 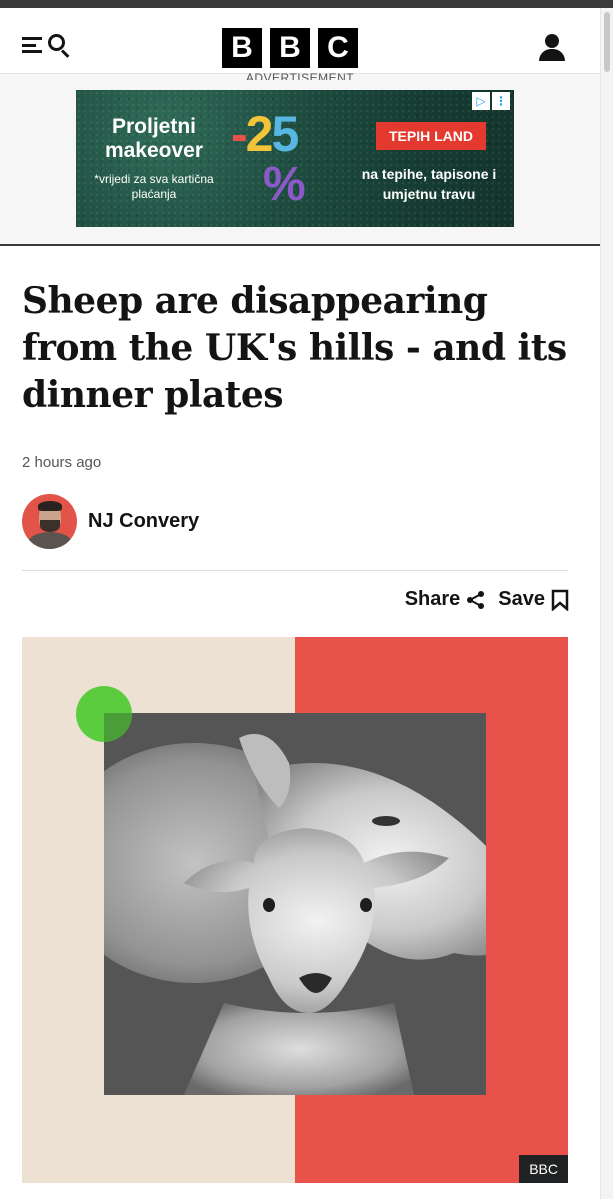 I want to click on ad-tagline: na tepihe, tapisone i umjetnu travu, so click(x=429, y=184).